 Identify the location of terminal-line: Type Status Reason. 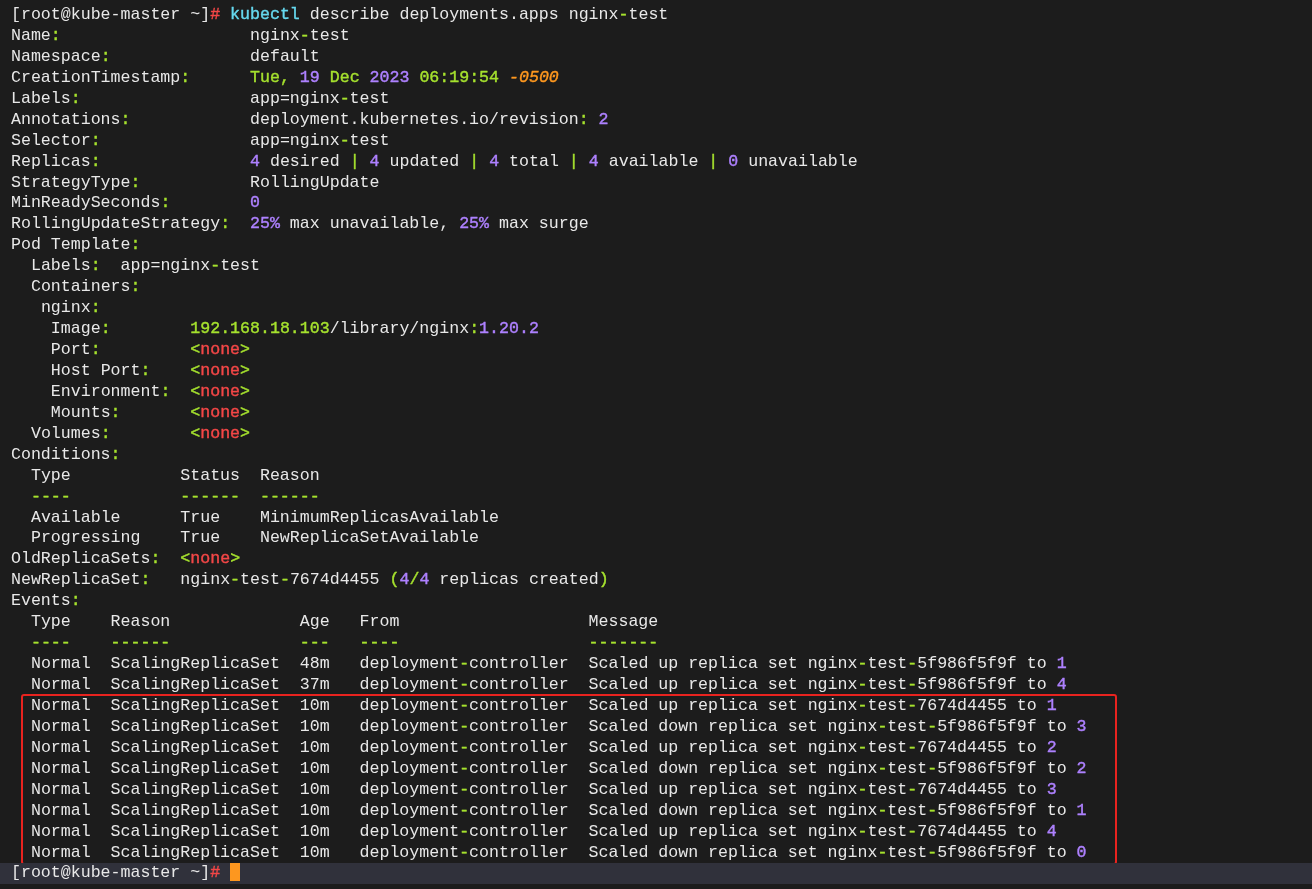
(175, 476).